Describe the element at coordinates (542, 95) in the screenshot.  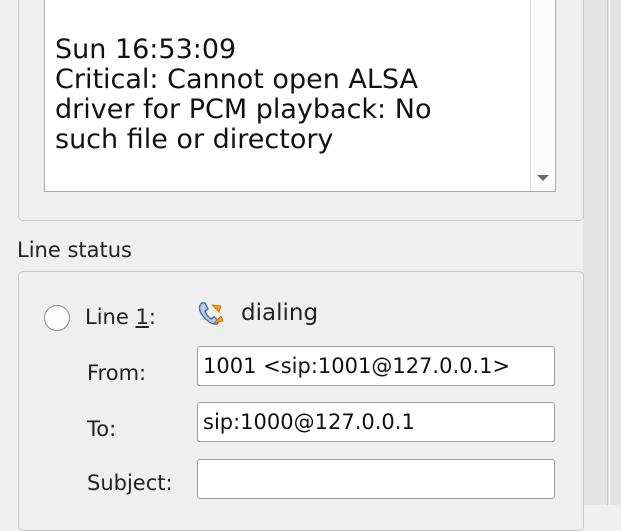
I see `display-scrollbar` at that location.